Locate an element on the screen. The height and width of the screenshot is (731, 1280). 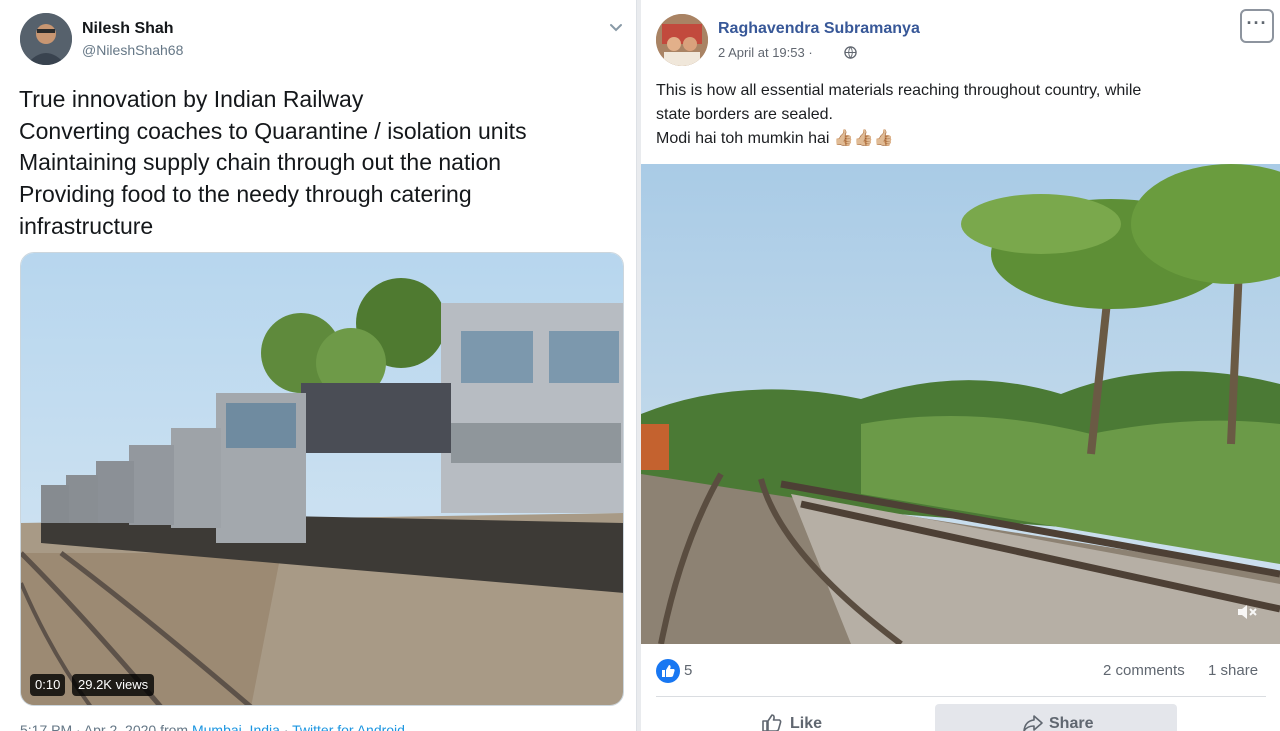
chevron-down-icon is located at coordinates (616, 27).